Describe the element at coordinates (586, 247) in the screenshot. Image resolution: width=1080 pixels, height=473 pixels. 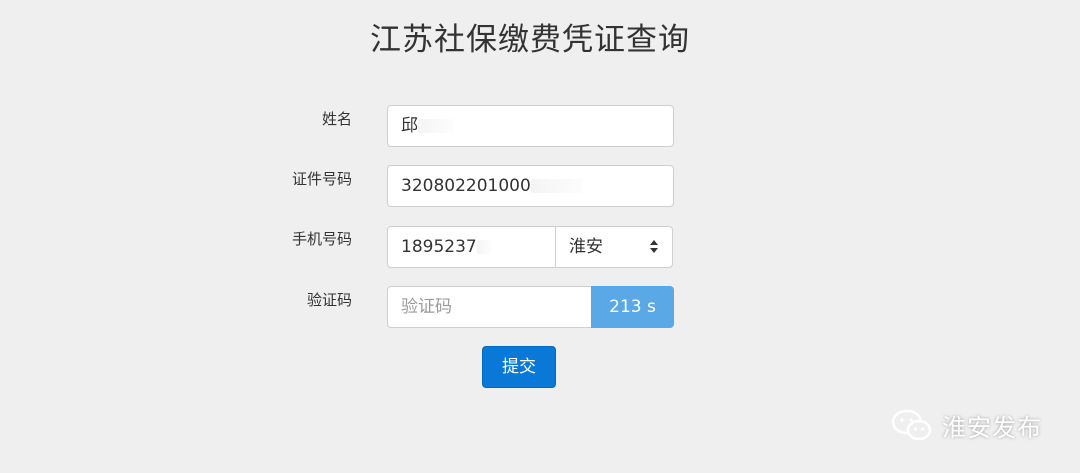
I see `city-select-value: 淮安` at that location.